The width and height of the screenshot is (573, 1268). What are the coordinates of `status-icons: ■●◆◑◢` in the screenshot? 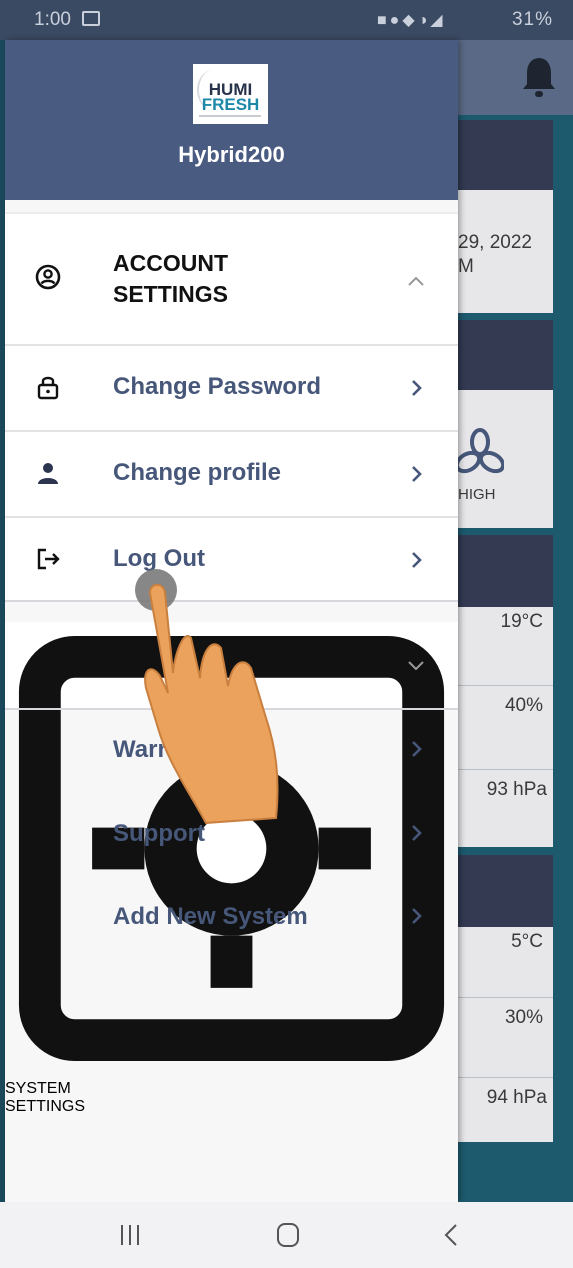 It's located at (411, 20).